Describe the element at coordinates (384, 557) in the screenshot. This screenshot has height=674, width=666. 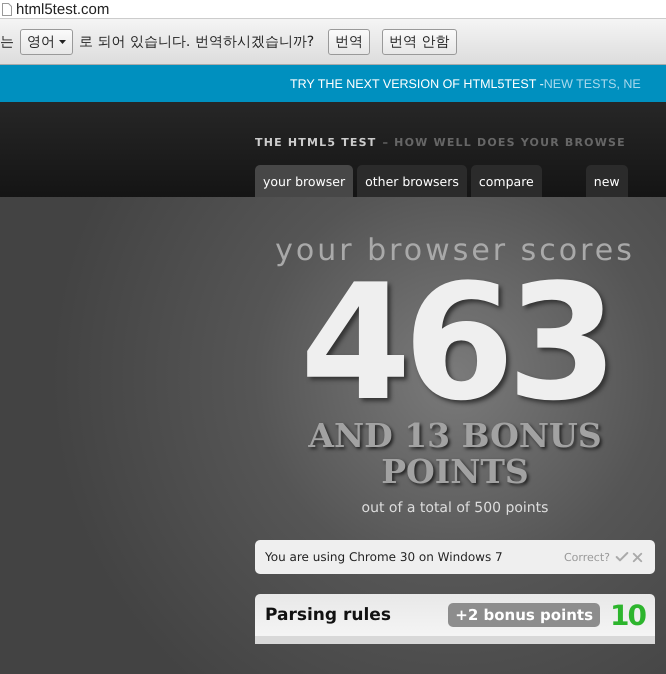
I see `browser-info-text: You are using Chrome 30 on Windows 7` at that location.